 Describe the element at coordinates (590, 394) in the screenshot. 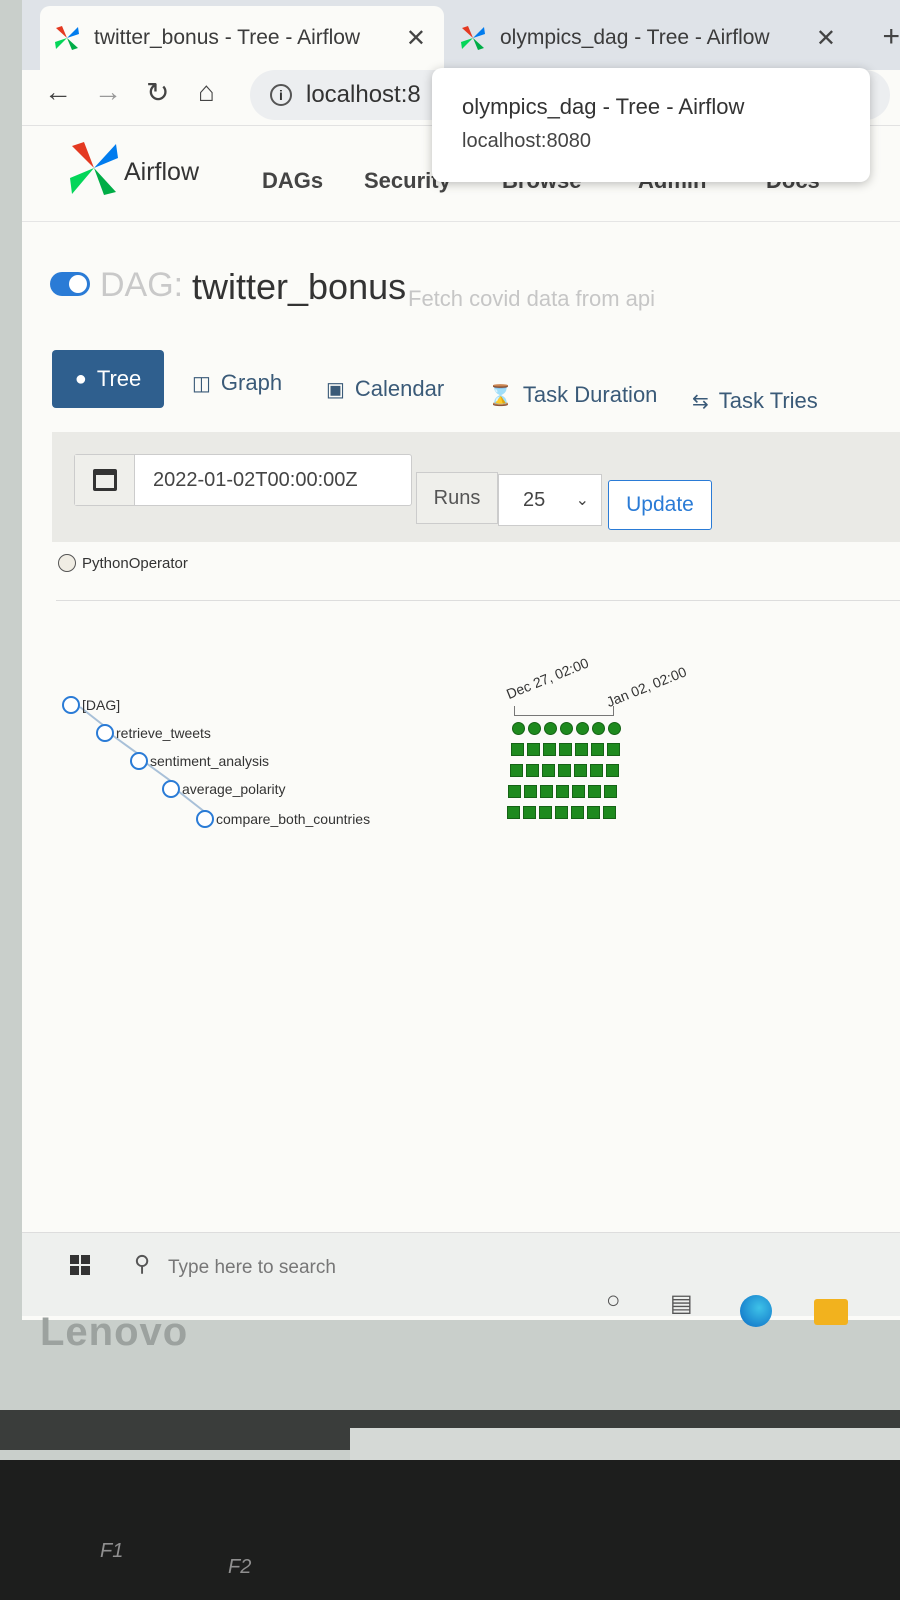

I see `tab-label: Task Duration` at that location.